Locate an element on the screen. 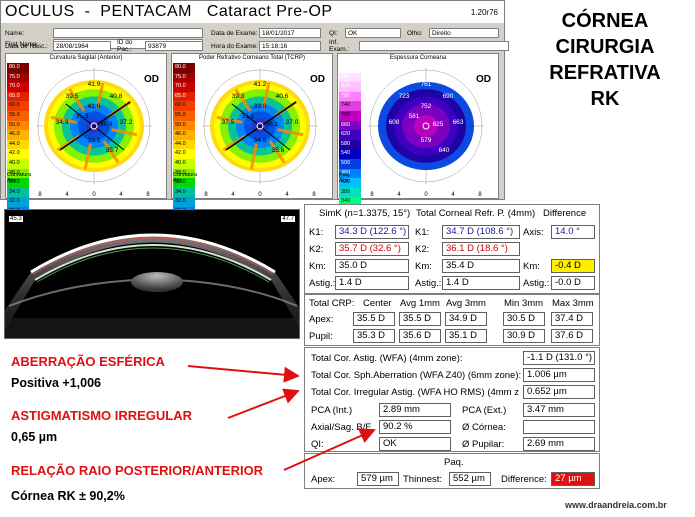 The height and width of the screenshot is (517, 695). arrow-ratio is located at coordinates (329, 449).